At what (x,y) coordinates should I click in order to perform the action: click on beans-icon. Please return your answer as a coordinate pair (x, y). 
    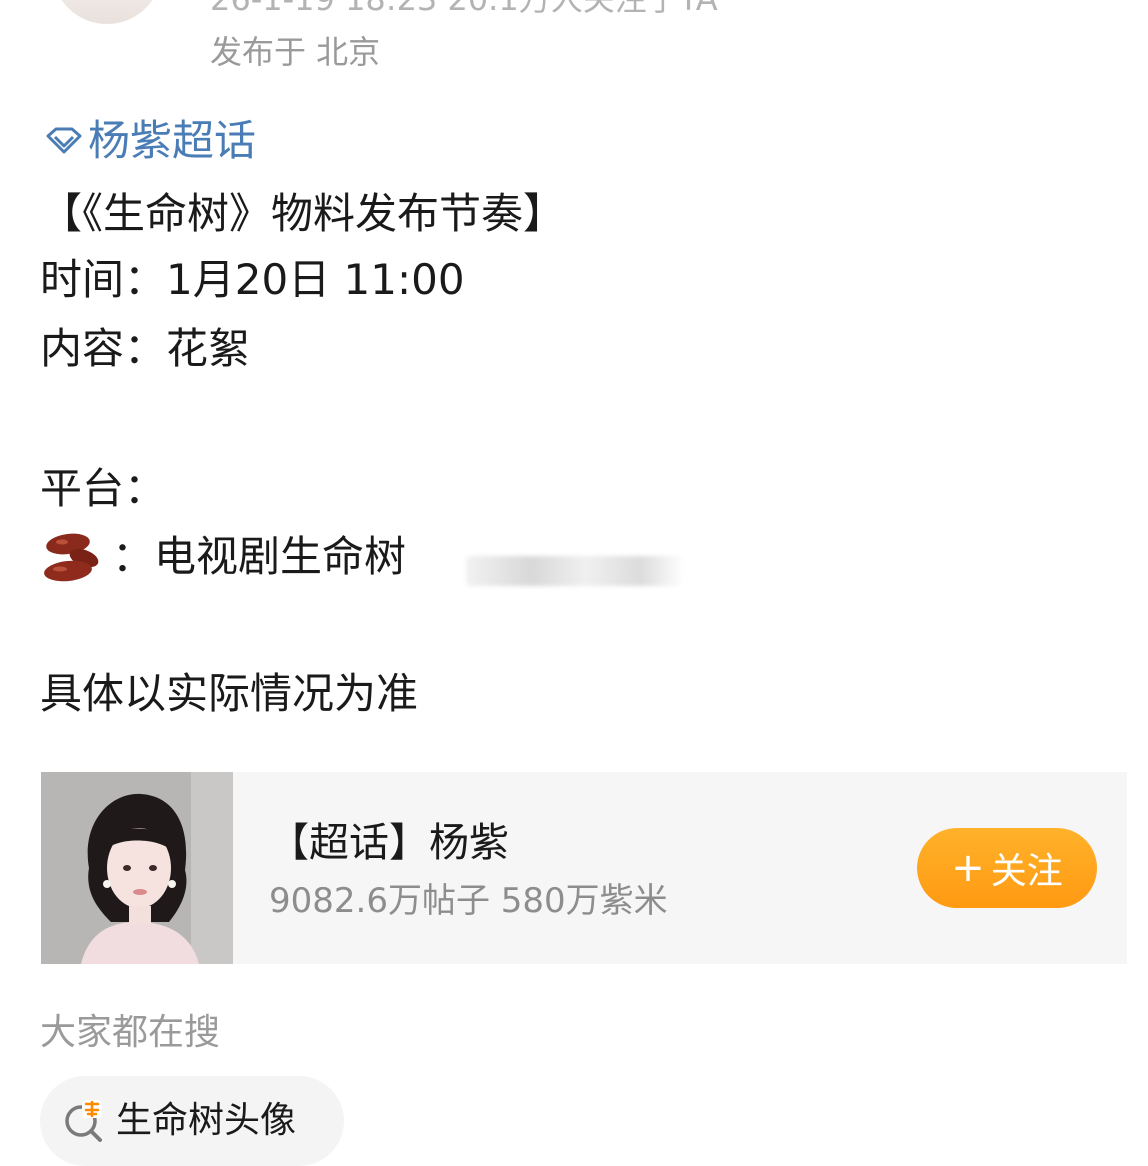
    Looking at the image, I should click on (71, 557).